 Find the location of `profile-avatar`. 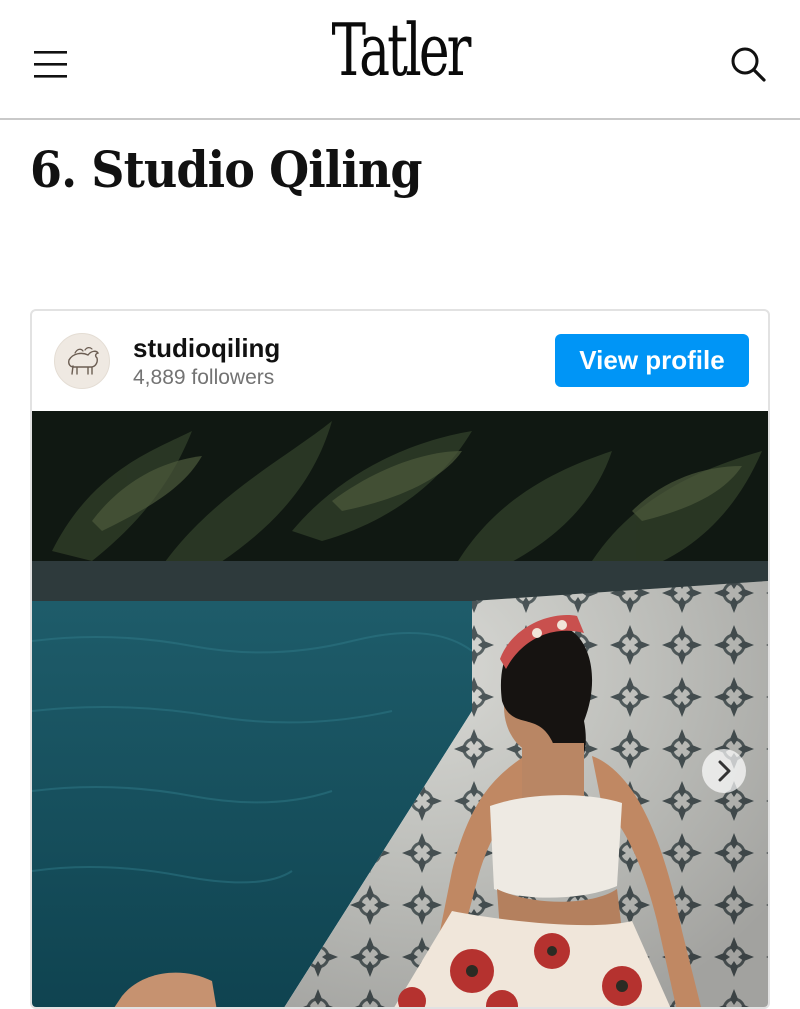

profile-avatar is located at coordinates (82, 361).